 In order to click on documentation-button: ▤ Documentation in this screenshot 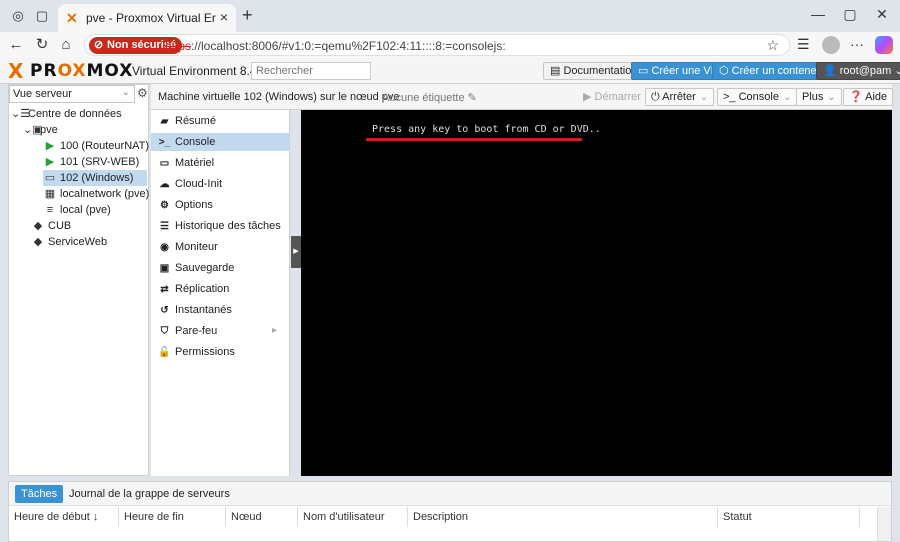, I will do `click(594, 71)`.